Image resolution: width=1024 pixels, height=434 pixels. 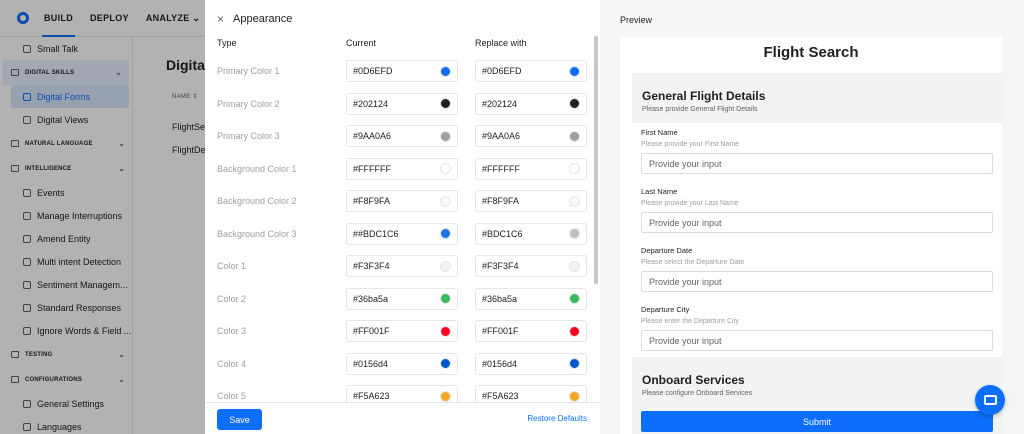 I want to click on replace-color-field: #36ba5a, so click(x=531, y=298).